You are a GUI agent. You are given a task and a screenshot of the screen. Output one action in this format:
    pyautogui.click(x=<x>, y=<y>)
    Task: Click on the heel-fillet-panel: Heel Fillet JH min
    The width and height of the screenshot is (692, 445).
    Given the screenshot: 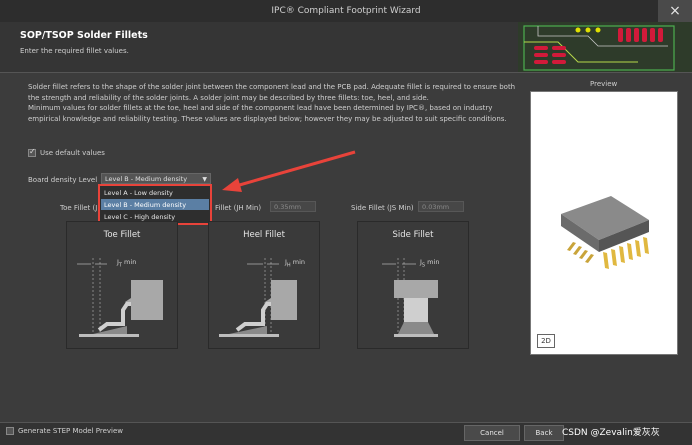 What is the action you would take?
    pyautogui.click(x=264, y=285)
    